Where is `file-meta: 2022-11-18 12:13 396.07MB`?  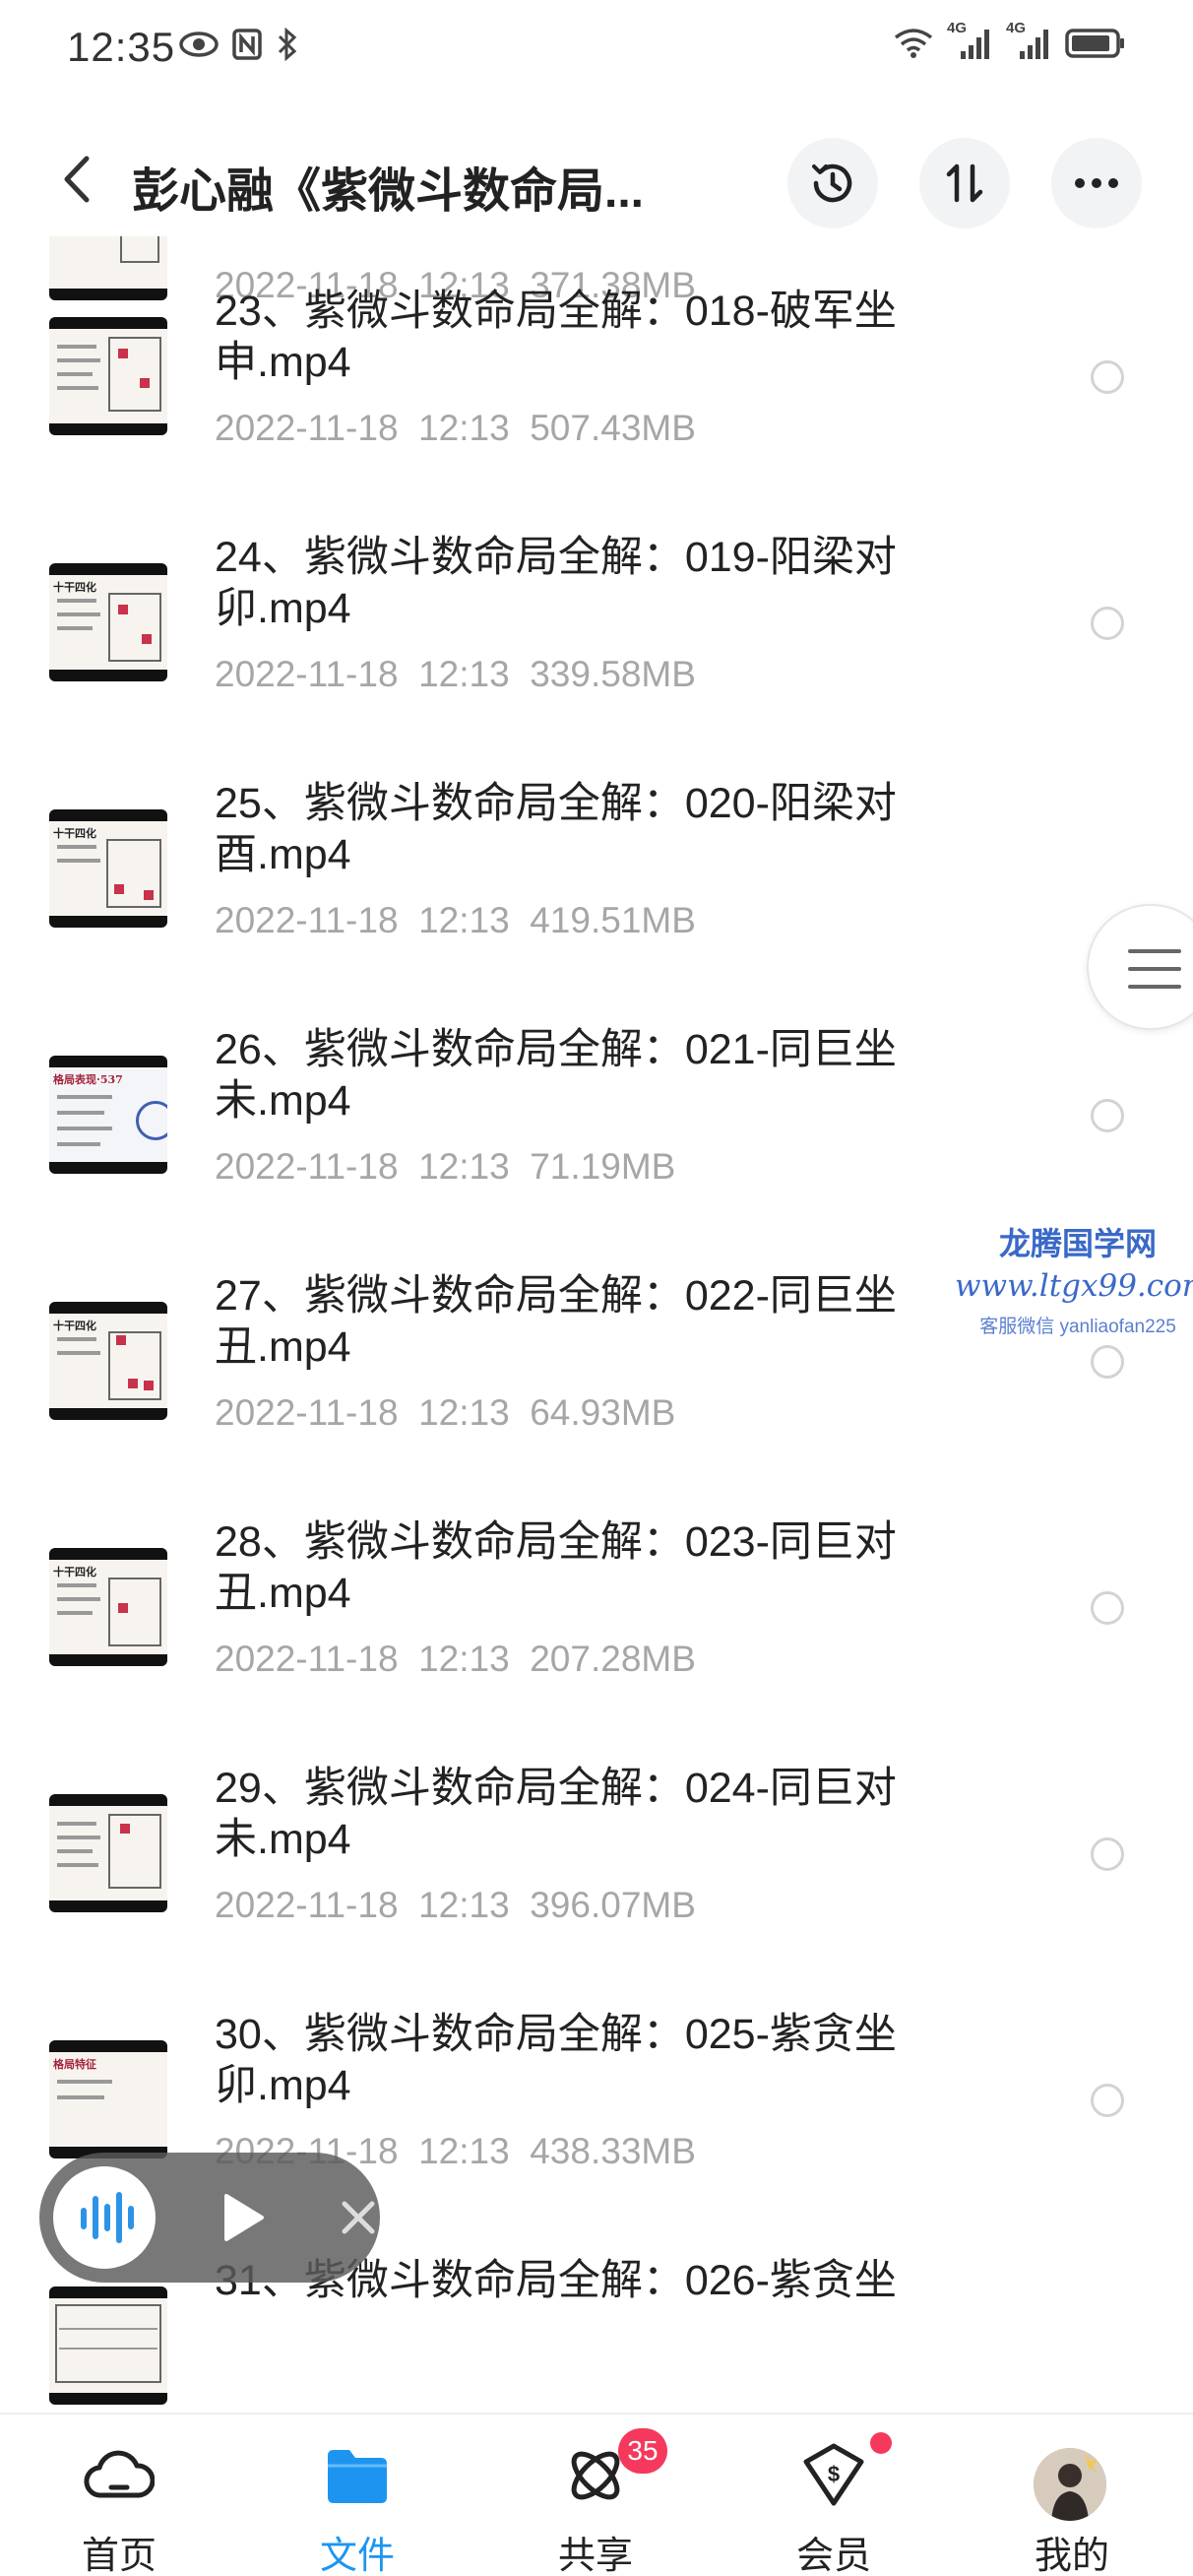 file-meta: 2022-11-18 12:13 396.07MB is located at coordinates (455, 1905).